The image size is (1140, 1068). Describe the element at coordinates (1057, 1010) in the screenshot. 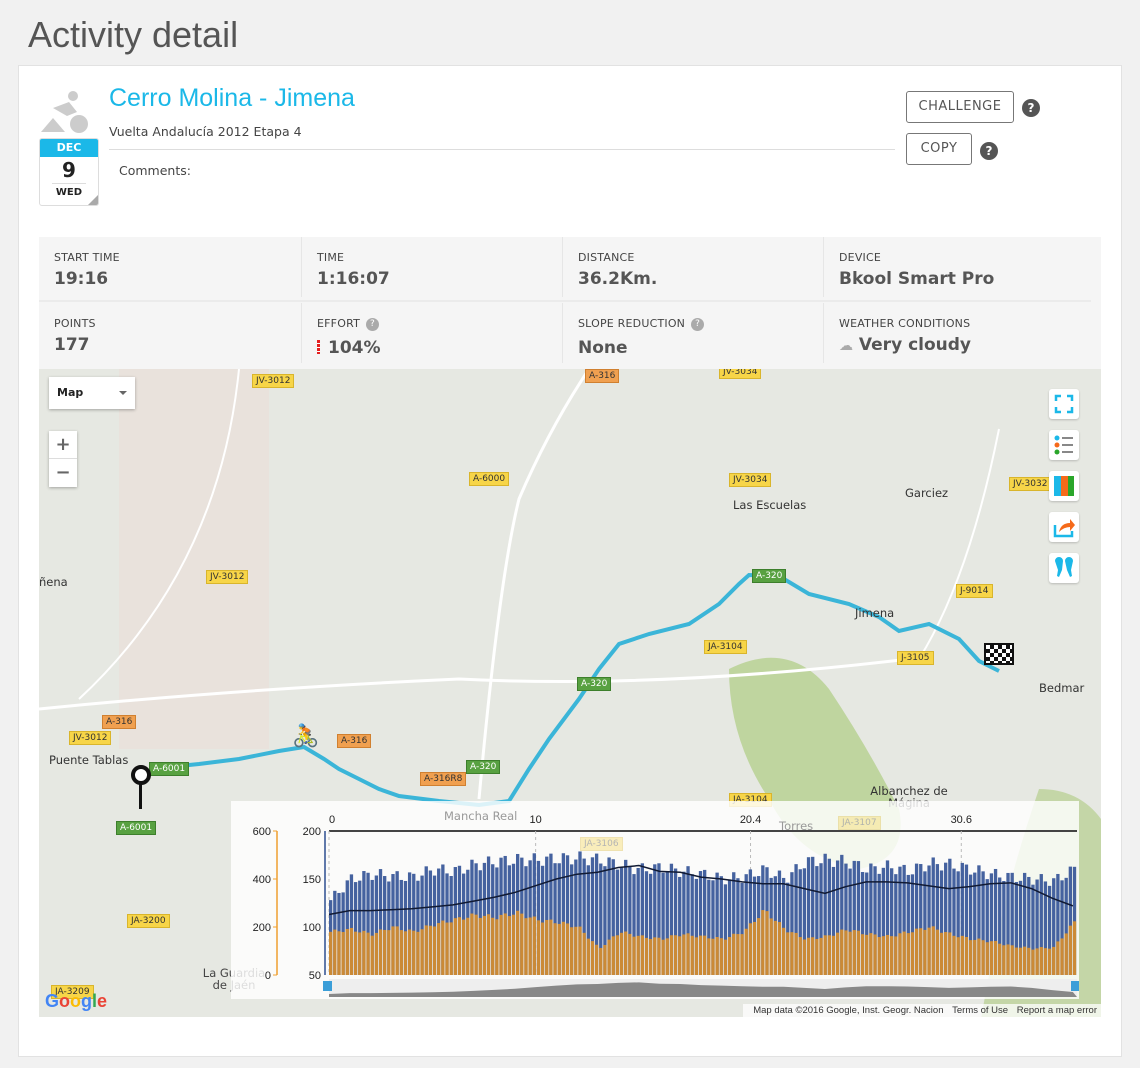

I see `report-error-link: Report a map error` at that location.